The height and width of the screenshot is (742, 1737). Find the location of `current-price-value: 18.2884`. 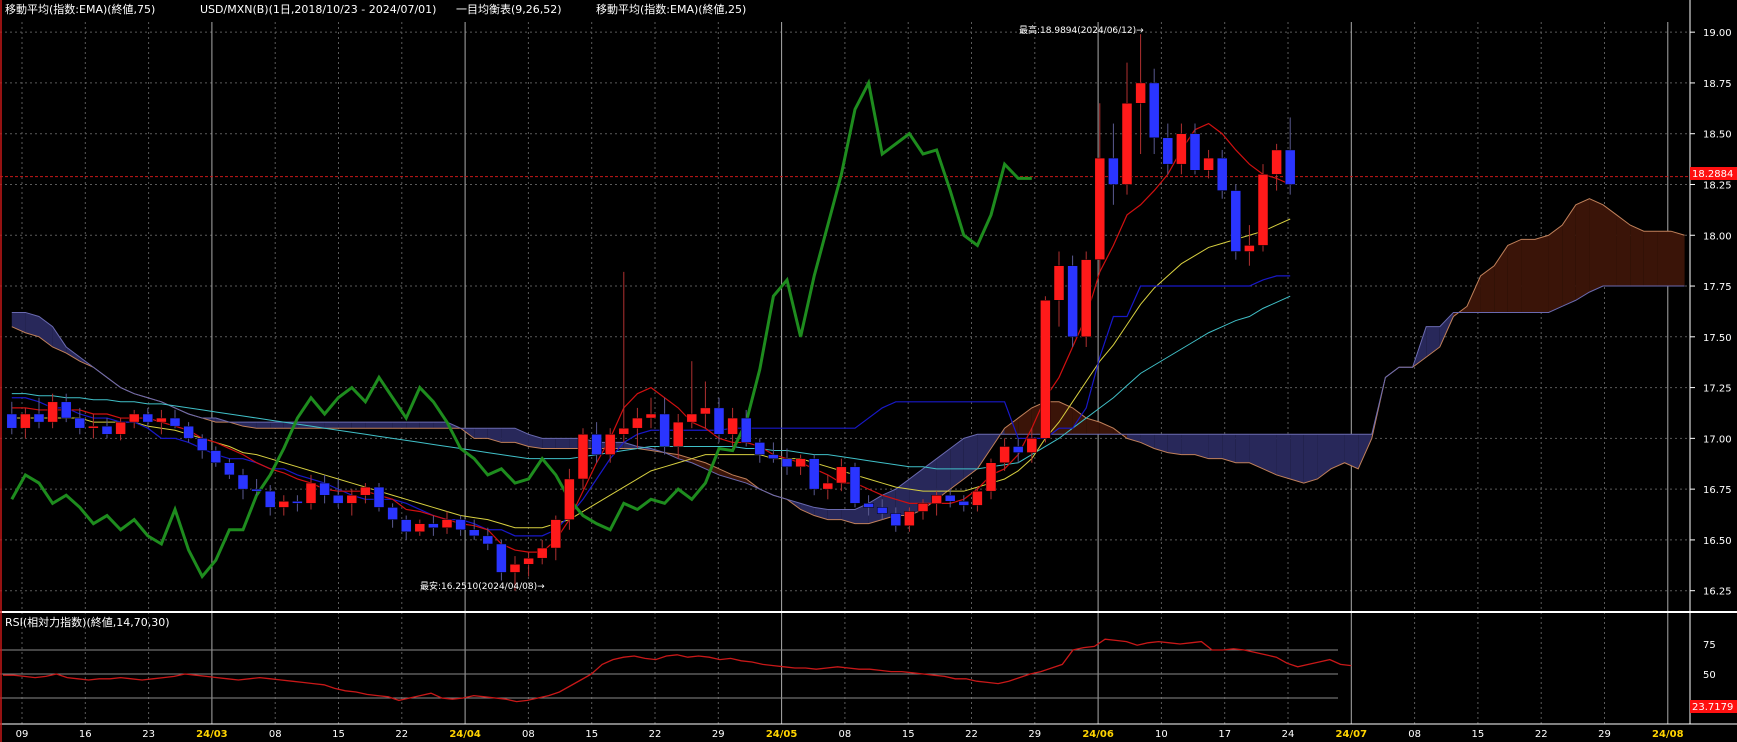

current-price-value: 18.2884 is located at coordinates (1712, 174).